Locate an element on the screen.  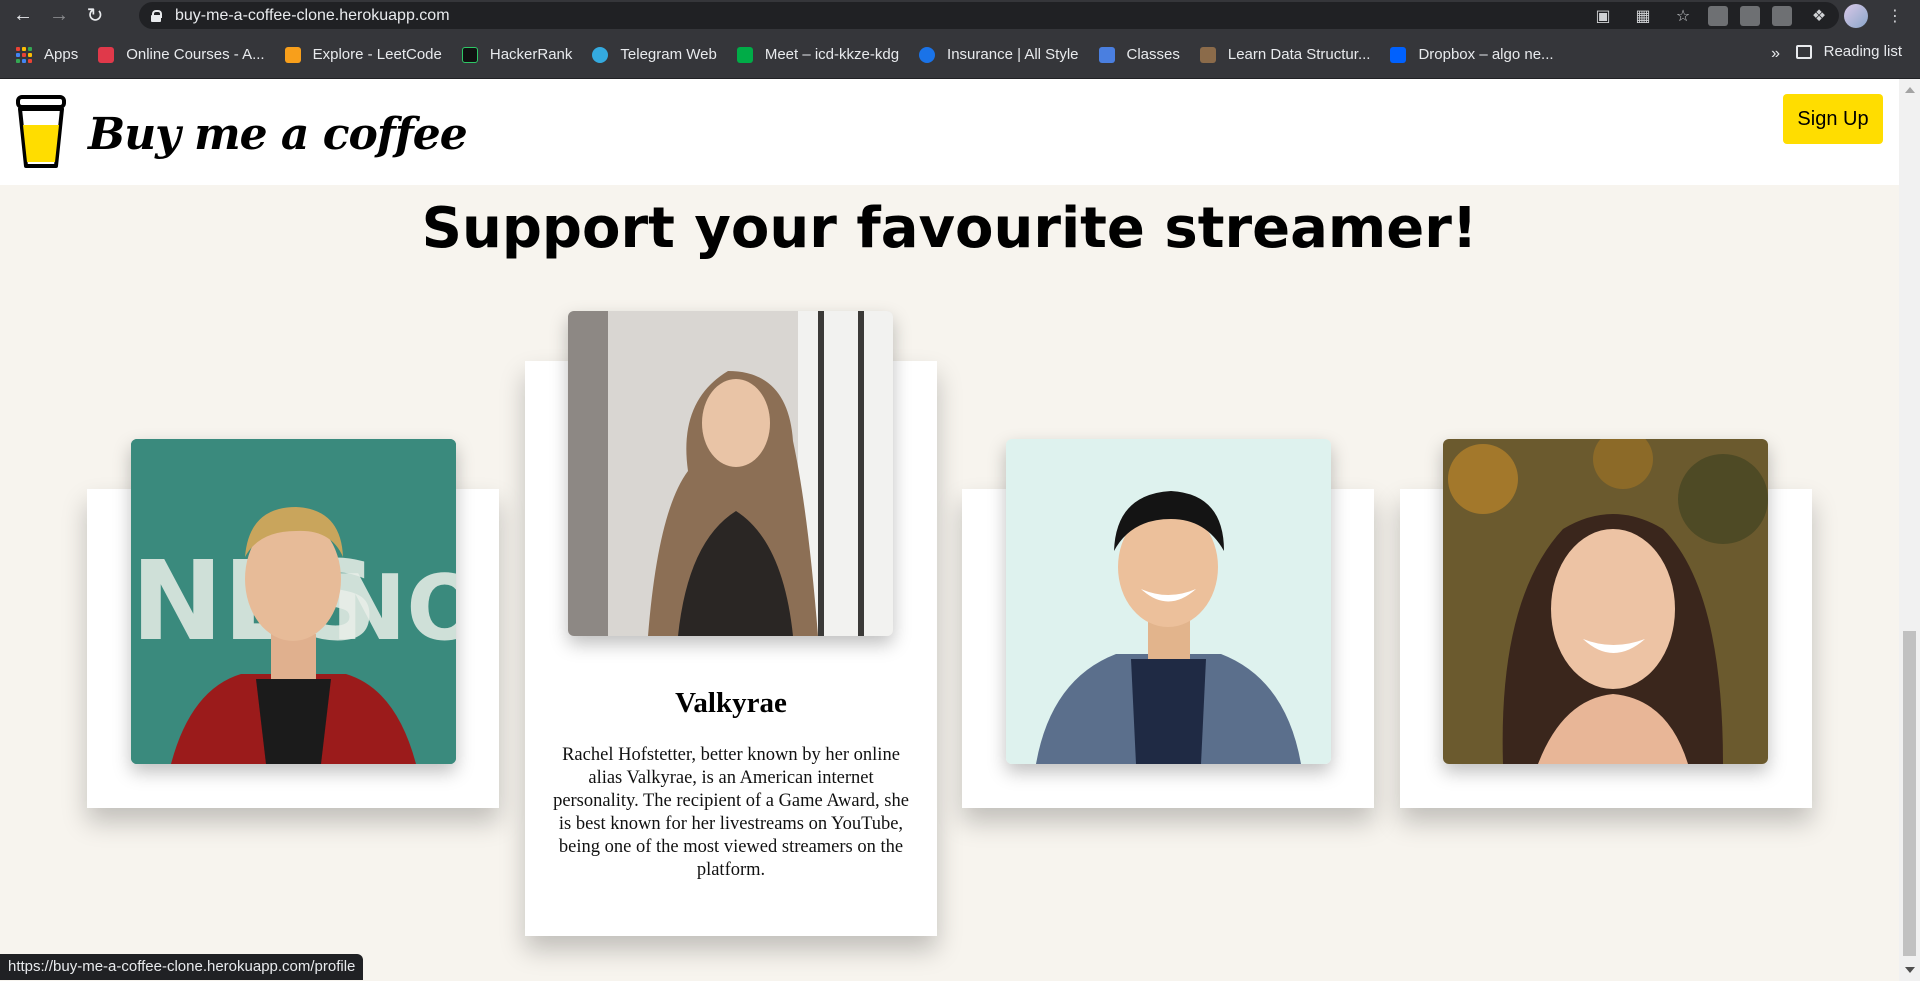
scroll-up-arrow-icon is located at coordinates (1910, 90).